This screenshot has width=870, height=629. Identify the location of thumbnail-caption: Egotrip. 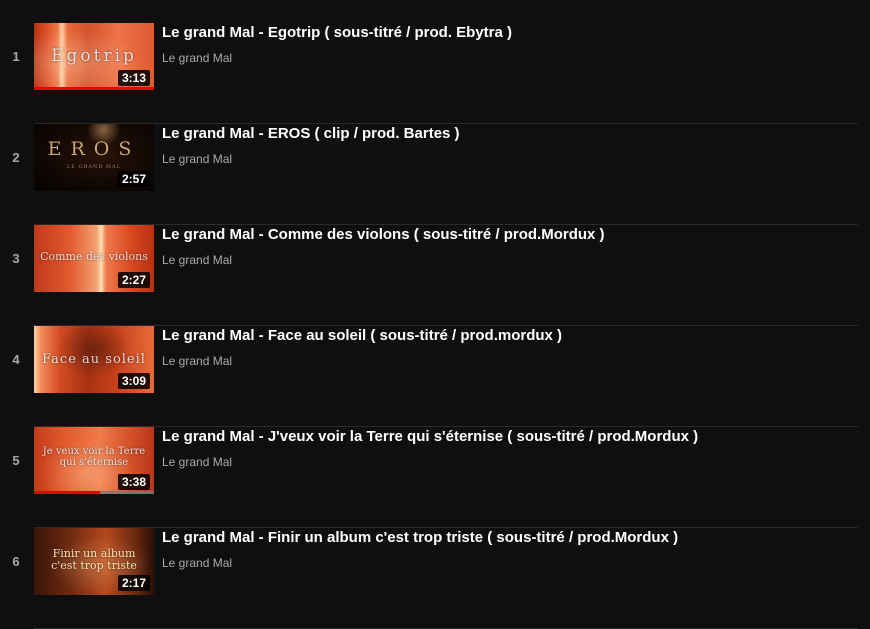
(94, 56).